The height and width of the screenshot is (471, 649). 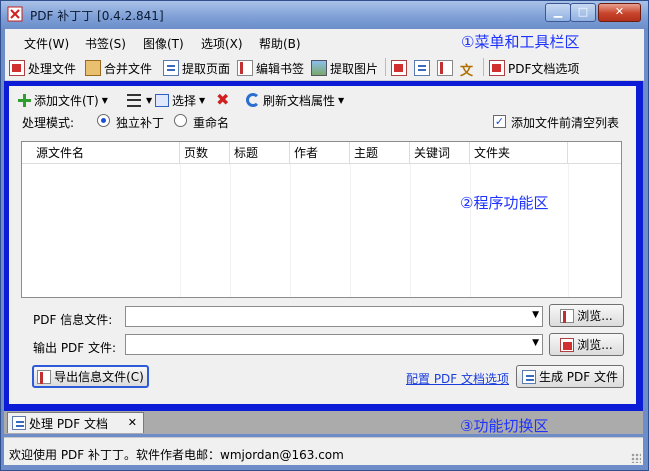 What do you see at coordinates (504, 426) in the screenshot?
I see `annotation-switch-area: ③功能切换区` at bounding box center [504, 426].